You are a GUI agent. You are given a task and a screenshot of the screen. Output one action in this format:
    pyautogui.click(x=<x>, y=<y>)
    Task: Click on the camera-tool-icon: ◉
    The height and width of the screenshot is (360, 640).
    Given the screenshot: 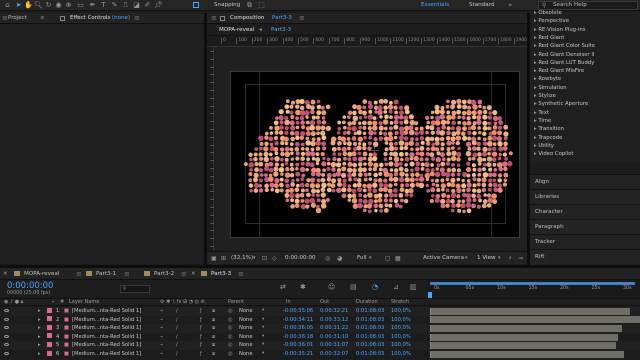 What is the action you would take?
    pyautogui.click(x=58, y=5)
    